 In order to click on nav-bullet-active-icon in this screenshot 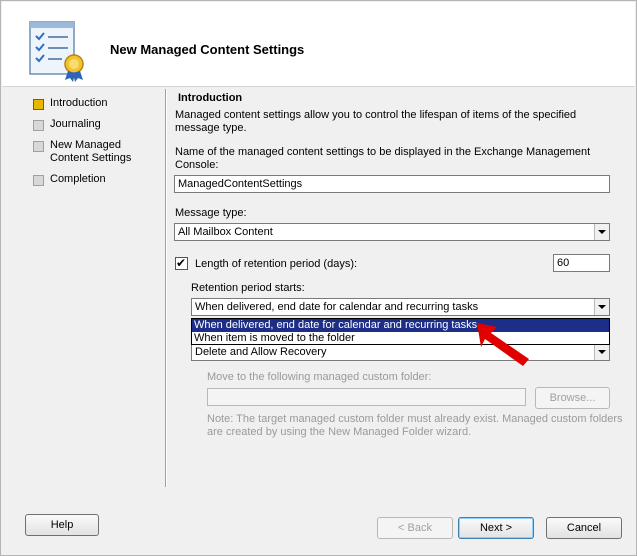, I will do `click(38, 104)`.